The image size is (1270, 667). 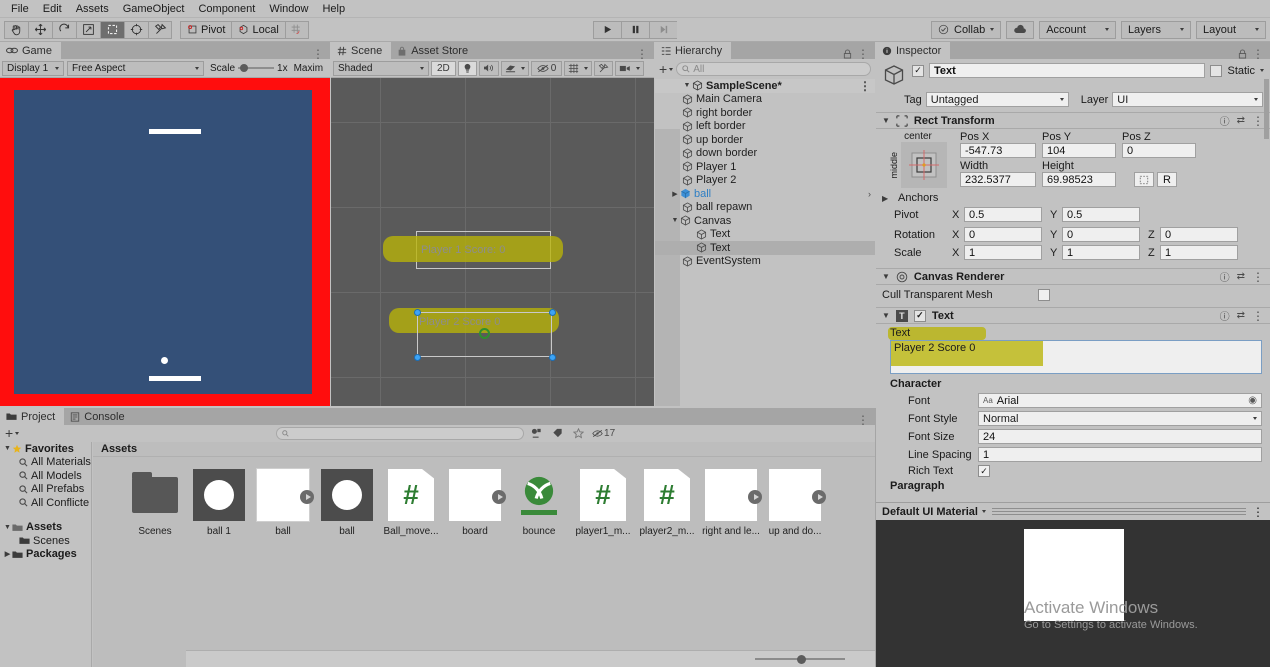 What do you see at coordinates (1120, 436) in the screenshot?
I see `font-size-field: 24` at bounding box center [1120, 436].